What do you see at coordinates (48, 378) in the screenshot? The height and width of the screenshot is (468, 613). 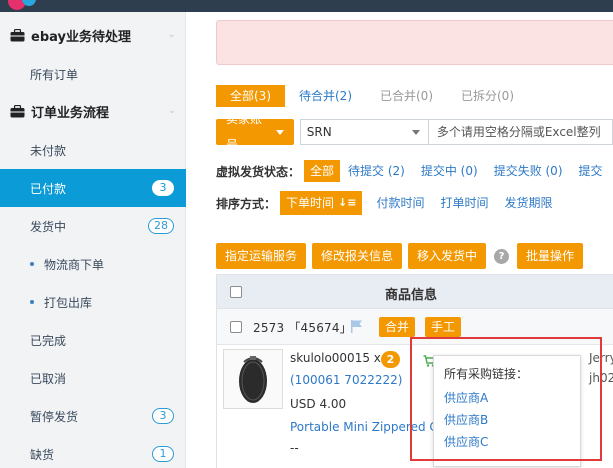 I see `sidebar-item-label: 已取消` at bounding box center [48, 378].